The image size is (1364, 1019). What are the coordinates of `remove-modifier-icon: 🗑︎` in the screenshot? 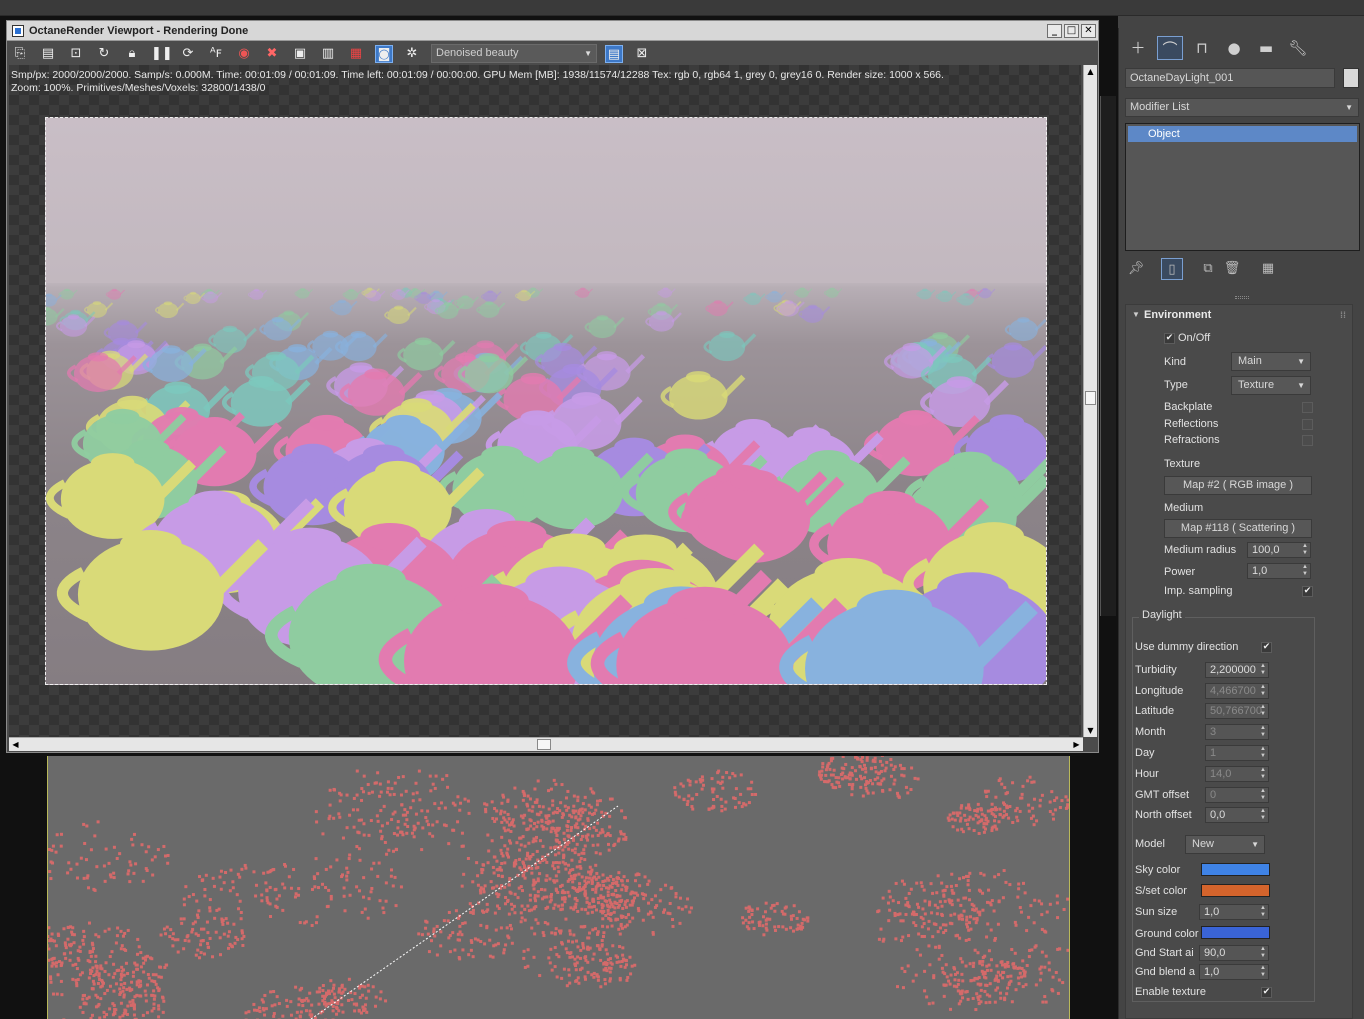 It's located at (1232, 269).